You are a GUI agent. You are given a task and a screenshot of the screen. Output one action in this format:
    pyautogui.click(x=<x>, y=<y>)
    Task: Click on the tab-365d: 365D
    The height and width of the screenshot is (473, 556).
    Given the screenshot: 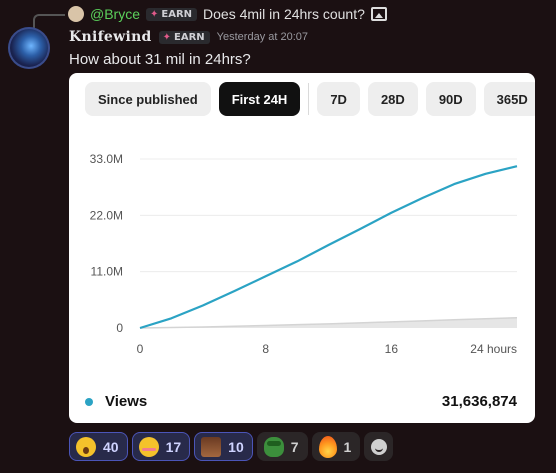 What is the action you would take?
    pyautogui.click(x=509, y=99)
    